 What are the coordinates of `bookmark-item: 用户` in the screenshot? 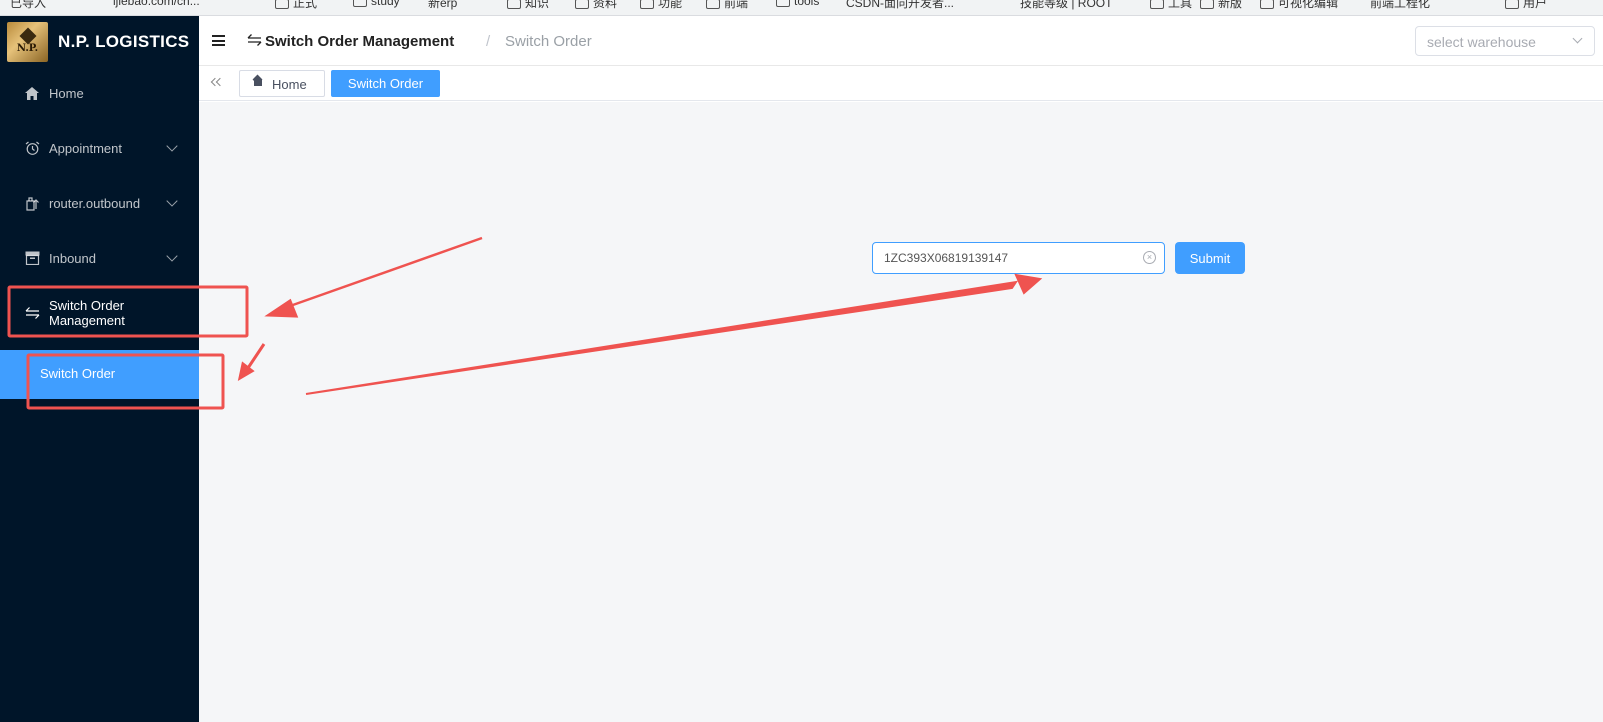 It's located at (1526, 5).